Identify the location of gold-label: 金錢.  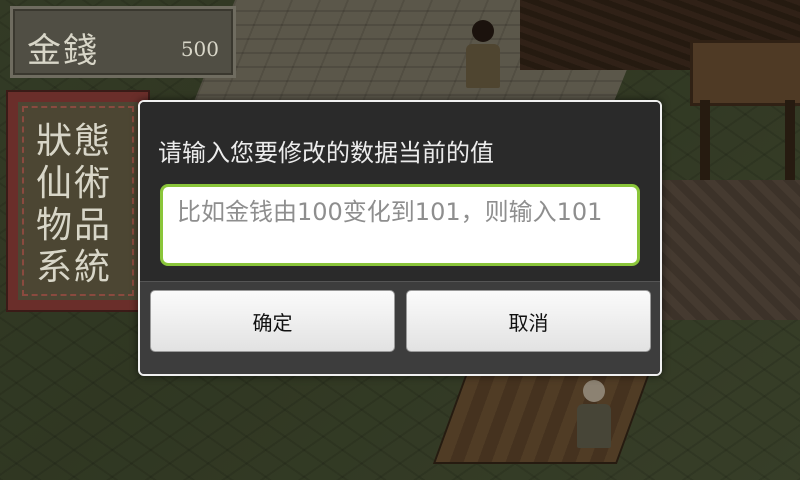
(63, 51).